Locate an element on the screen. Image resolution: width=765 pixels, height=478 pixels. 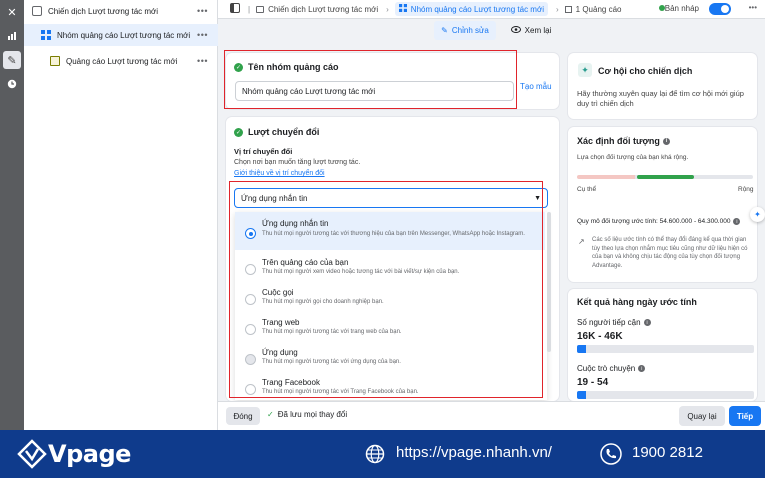
tab-label: Chỉnh sửa is located at coordinates (470, 30).